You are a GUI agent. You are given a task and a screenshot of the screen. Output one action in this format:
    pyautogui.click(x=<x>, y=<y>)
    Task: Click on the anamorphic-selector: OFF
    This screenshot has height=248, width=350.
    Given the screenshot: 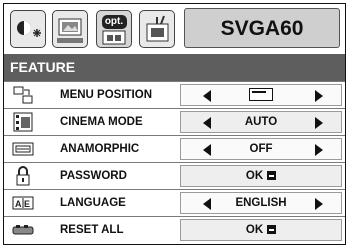 What is the action you would take?
    pyautogui.click(x=261, y=149)
    